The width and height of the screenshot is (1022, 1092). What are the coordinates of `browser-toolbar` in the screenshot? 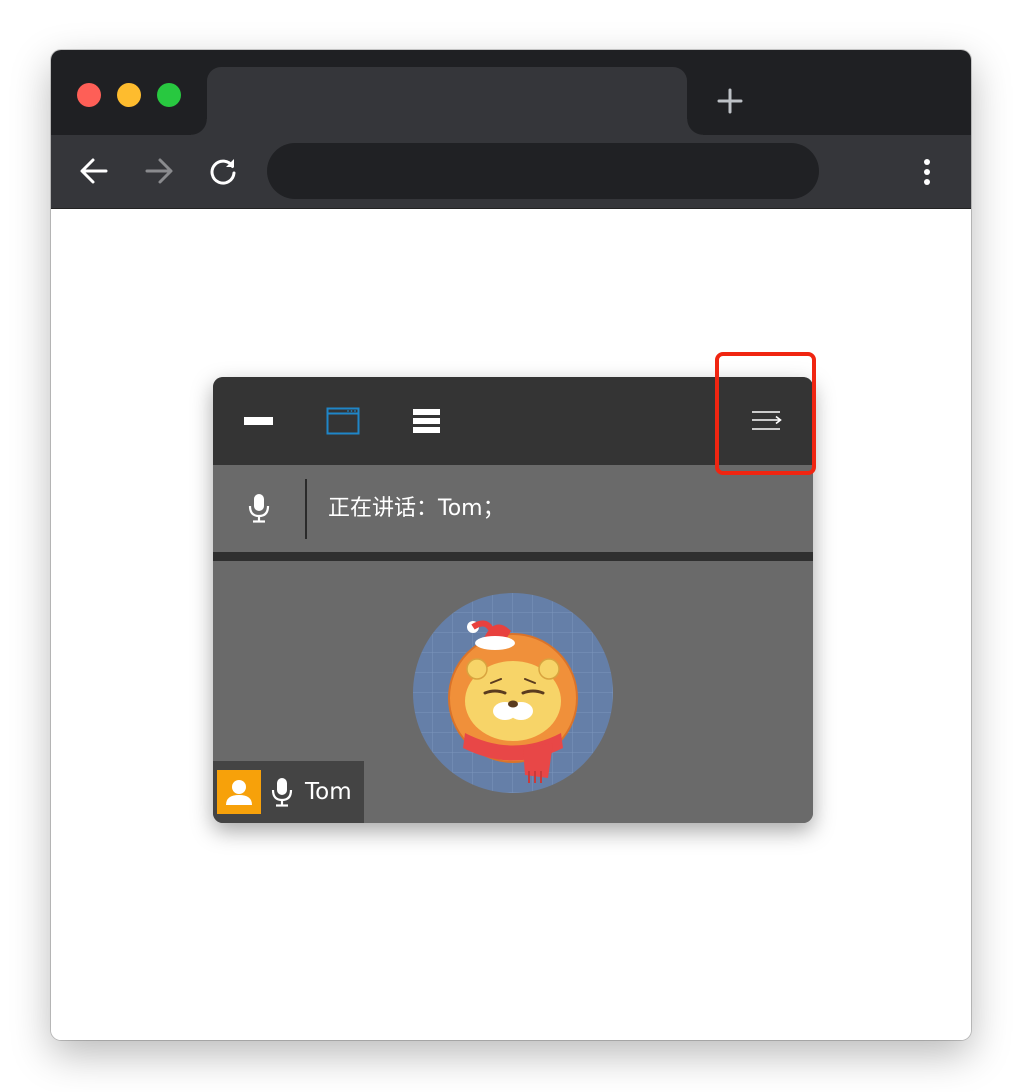 It's located at (511, 172).